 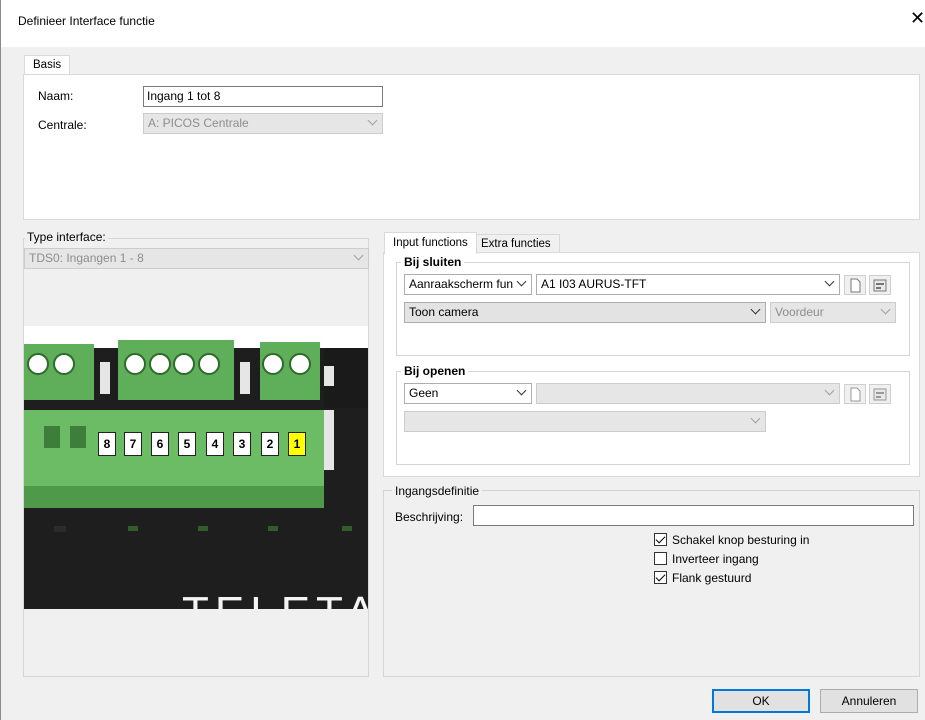 What do you see at coordinates (198, 123) in the screenshot?
I see `centrale-value: A: PICOS Centrale` at bounding box center [198, 123].